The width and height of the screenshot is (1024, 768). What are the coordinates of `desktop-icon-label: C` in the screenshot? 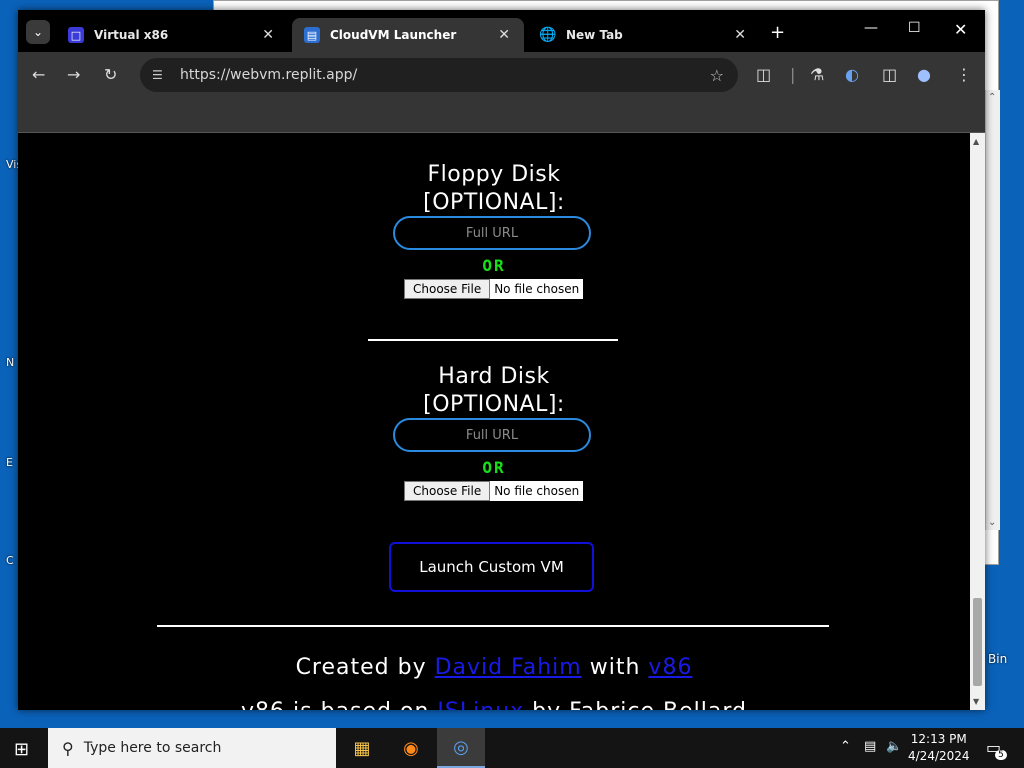 It's located at (10, 560).